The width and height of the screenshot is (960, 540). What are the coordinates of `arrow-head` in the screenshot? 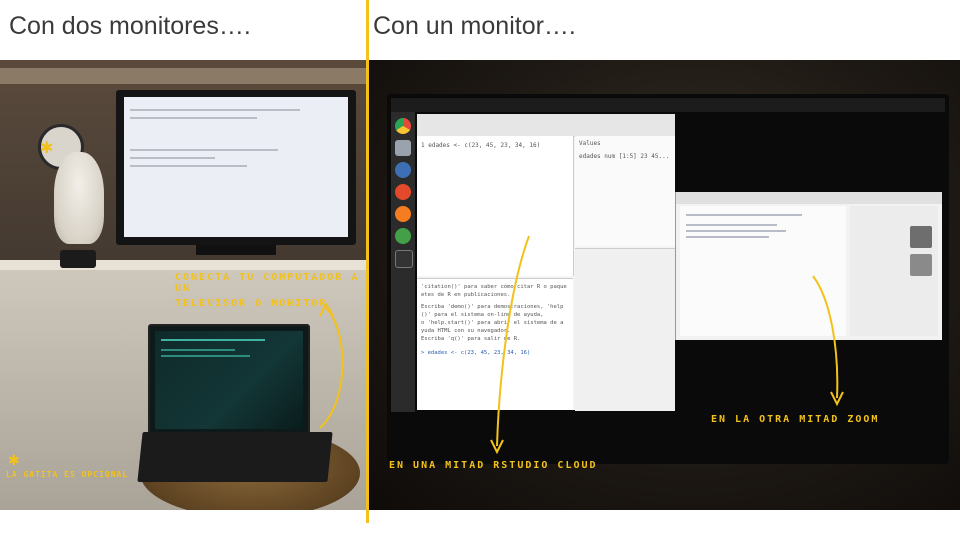 It's located at (326, 309).